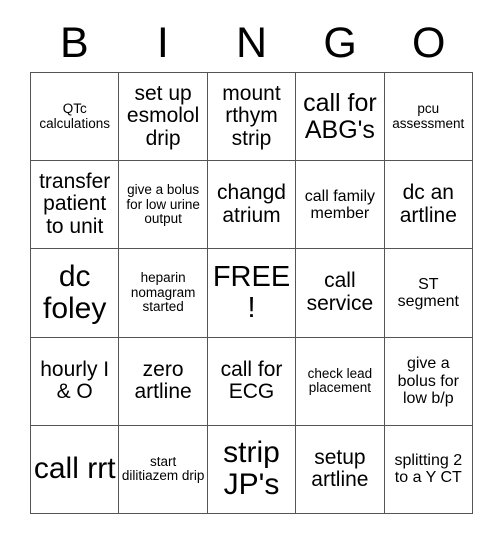 Image resolution: width=500 pixels, height=544 pixels. I want to click on bingo-cell-r4c4: check lead placement, so click(340, 381).